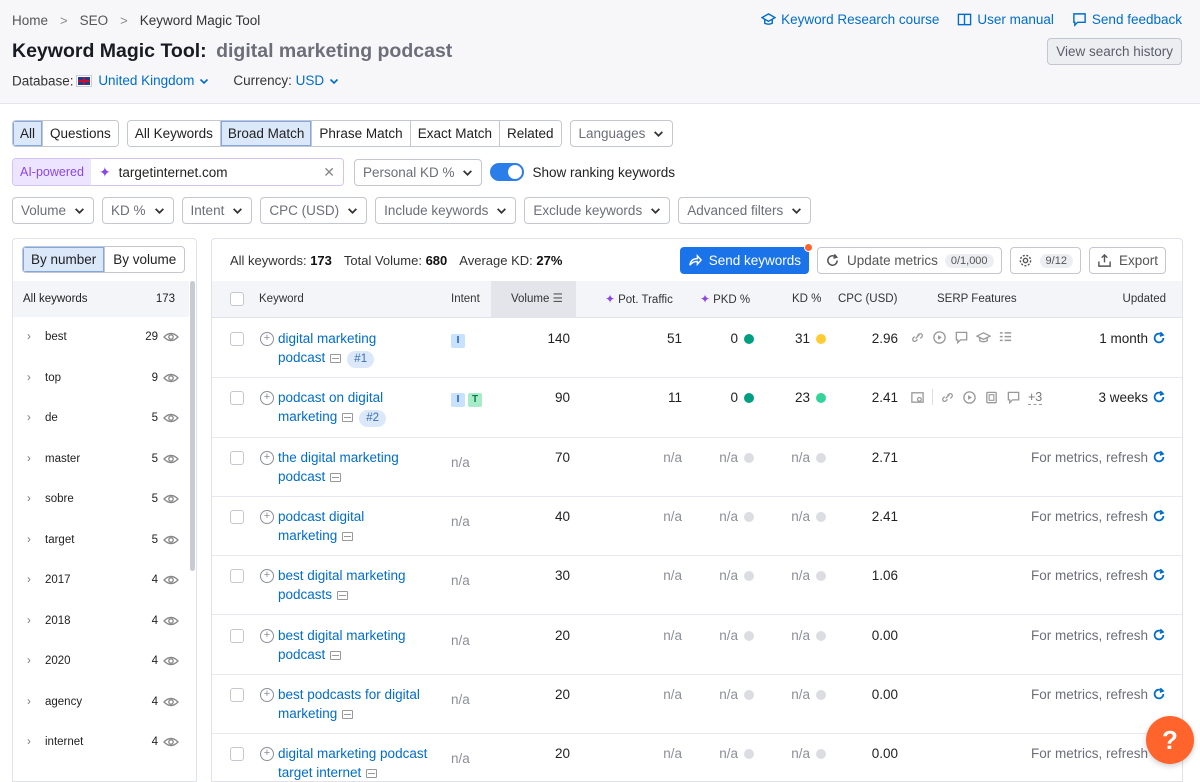 The width and height of the screenshot is (1200, 782). Describe the element at coordinates (364, 408) in the screenshot. I see `keyword-link: podcast on digital marketing #2` at that location.